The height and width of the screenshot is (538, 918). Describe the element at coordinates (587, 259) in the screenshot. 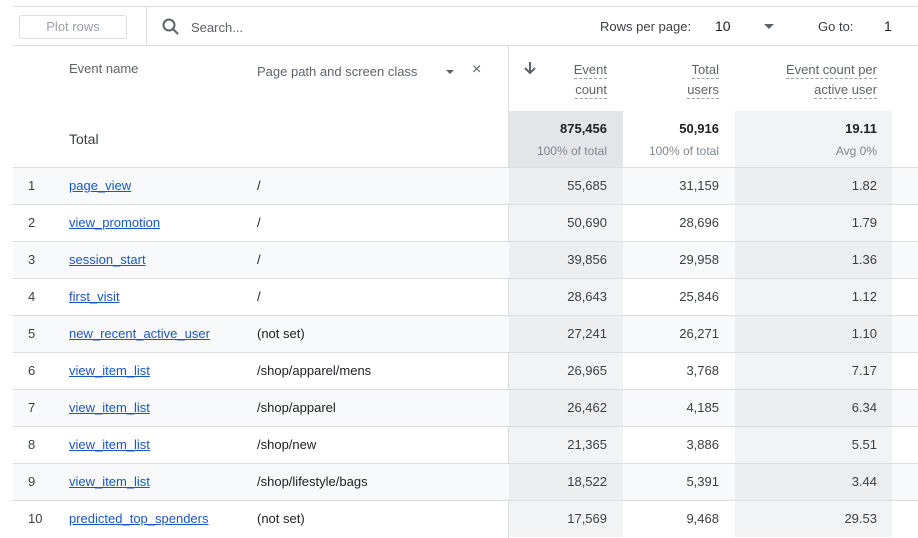

I see `event-count-value: 39,856` at that location.